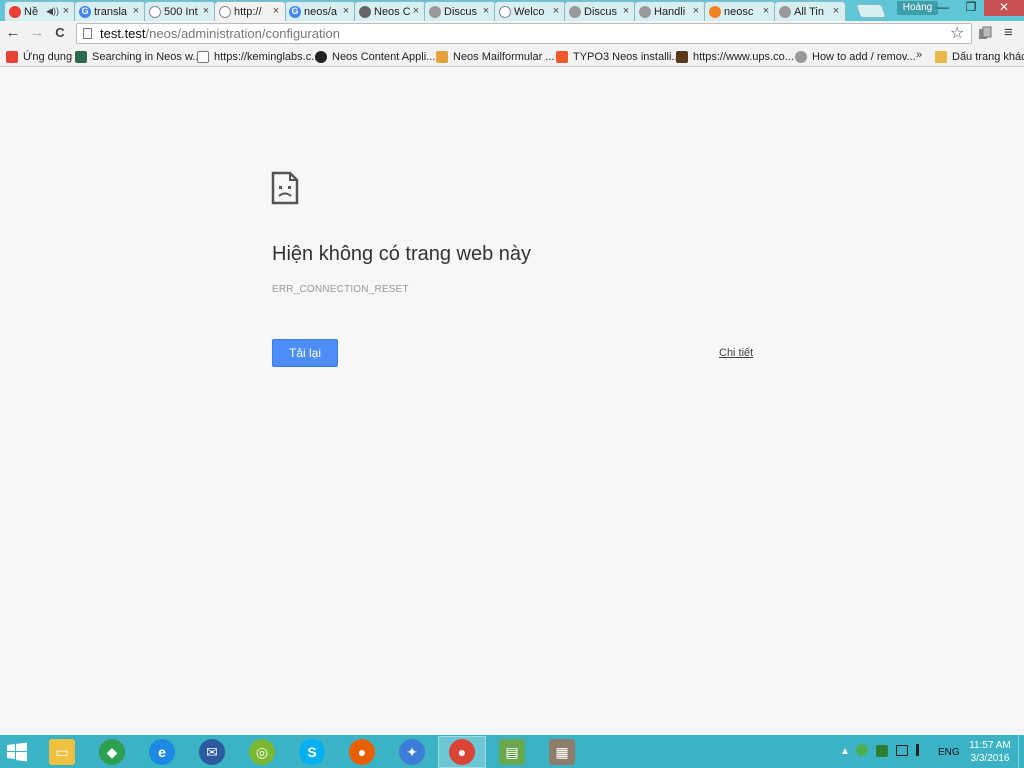 This screenshot has width=1024, height=768. What do you see at coordinates (180, 11) in the screenshot?
I see `tab-2: 500 Int ×` at bounding box center [180, 11].